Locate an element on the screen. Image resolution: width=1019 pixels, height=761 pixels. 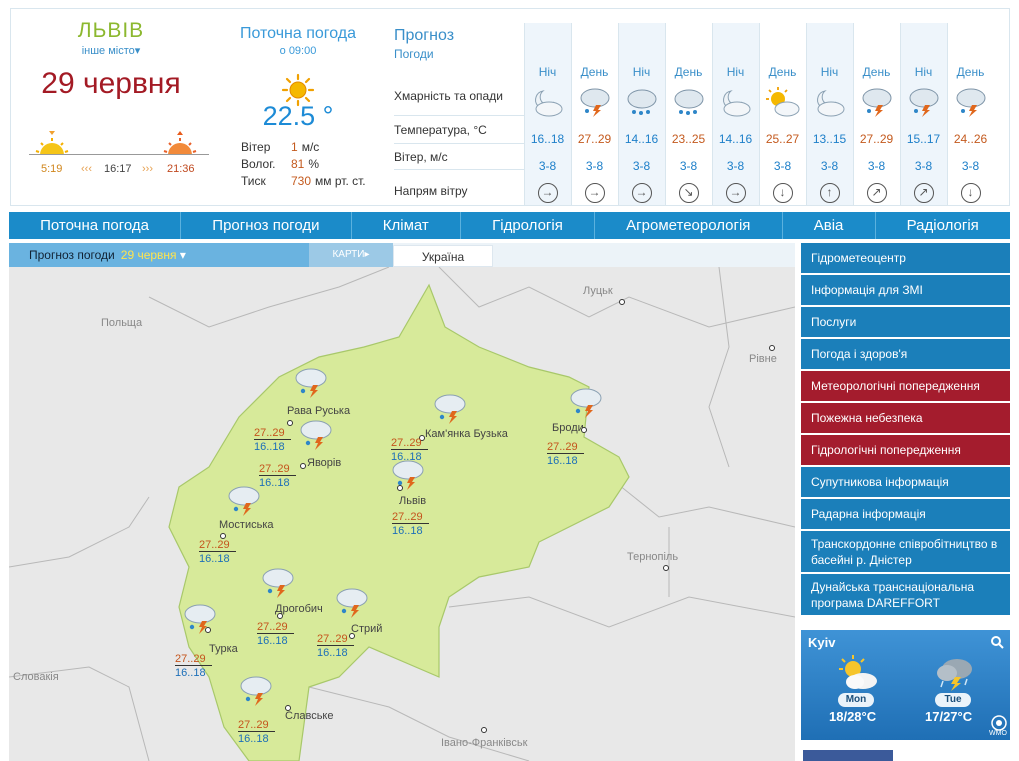
map-city-label: Львів is located at coordinates (412, 501).